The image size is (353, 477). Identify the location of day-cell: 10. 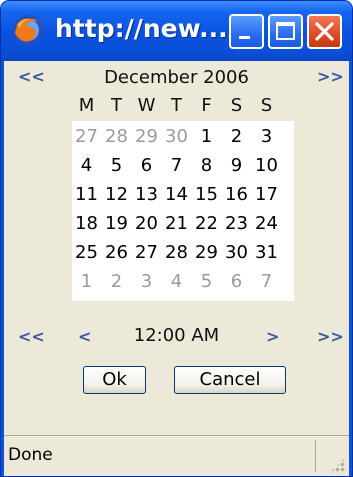
(266, 165).